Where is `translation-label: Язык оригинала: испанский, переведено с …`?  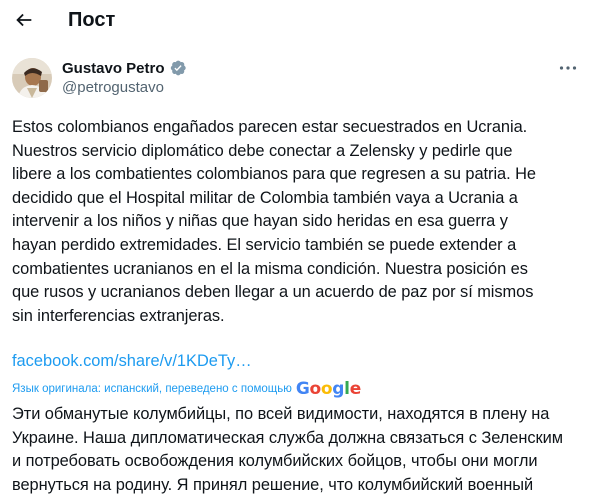
translation-label: Язык оригинала: испанский, переведено с … is located at coordinates (152, 389).